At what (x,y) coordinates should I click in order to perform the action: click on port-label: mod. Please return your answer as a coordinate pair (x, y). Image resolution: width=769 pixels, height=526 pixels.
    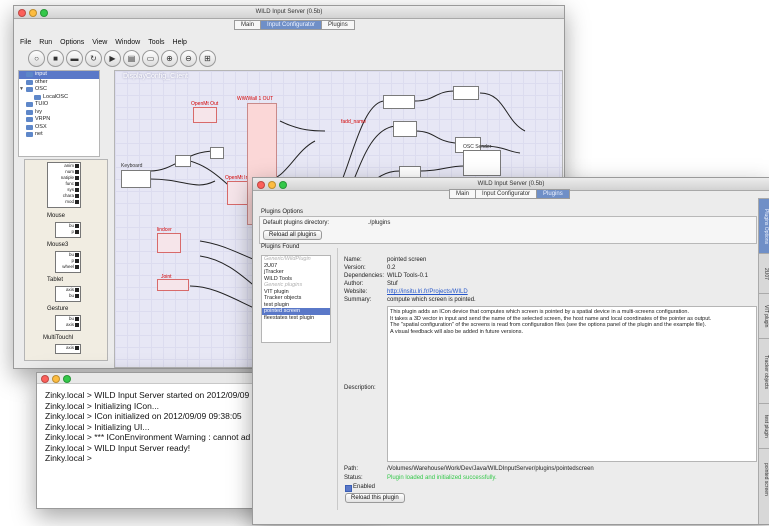
    Looking at the image, I should click on (64, 202).